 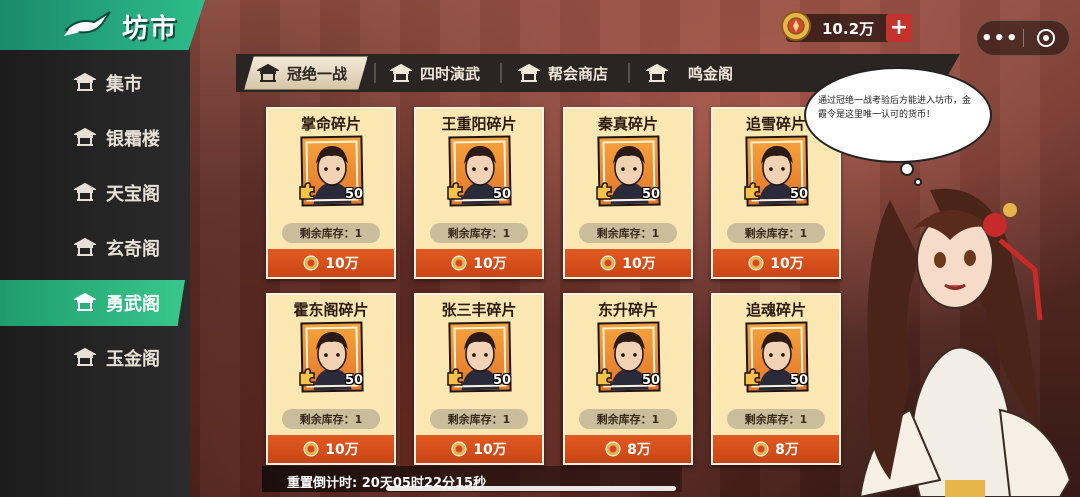 What do you see at coordinates (628, 193) in the screenshot?
I see `shop-item-card: 秦真碎片 50 剩余库存：1 10万` at bounding box center [628, 193].